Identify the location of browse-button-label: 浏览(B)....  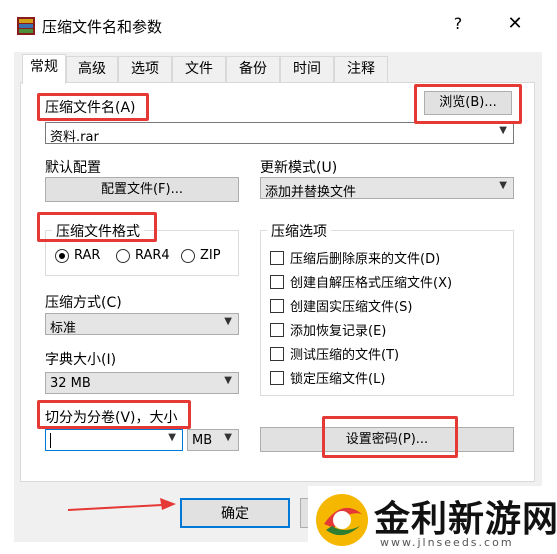
(468, 102).